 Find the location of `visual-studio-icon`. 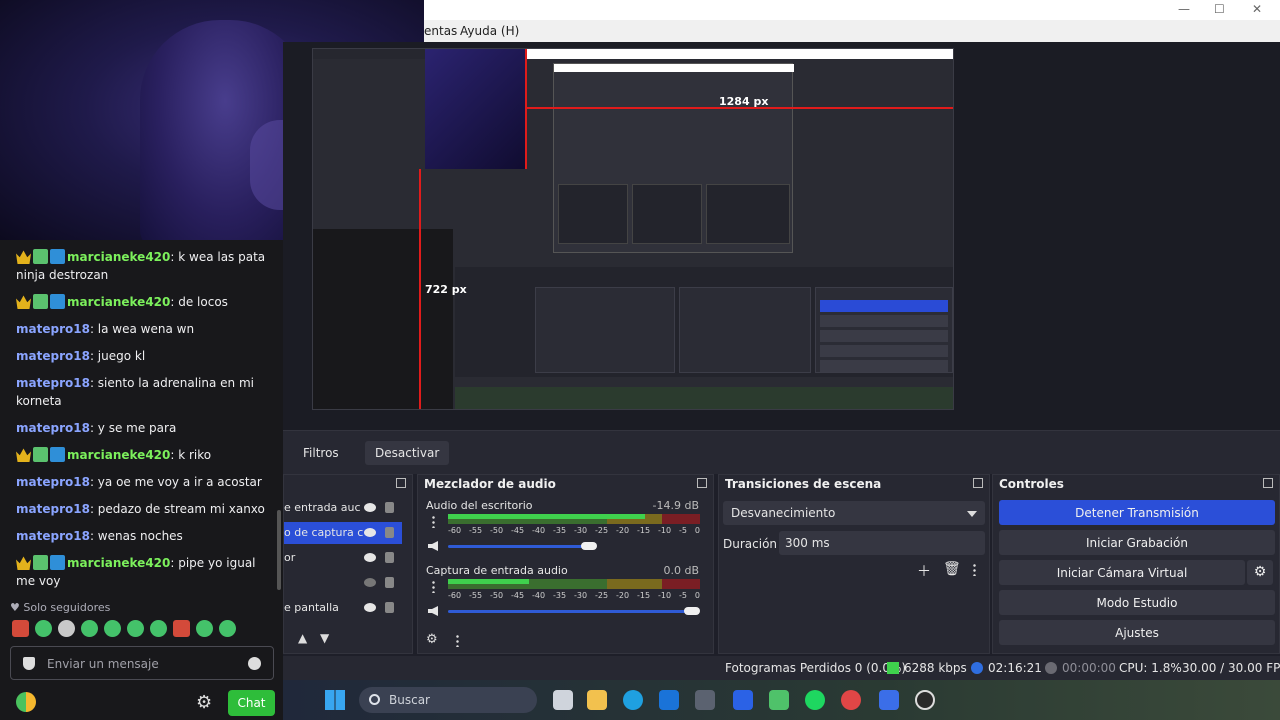

visual-studio-icon is located at coordinates (743, 700).